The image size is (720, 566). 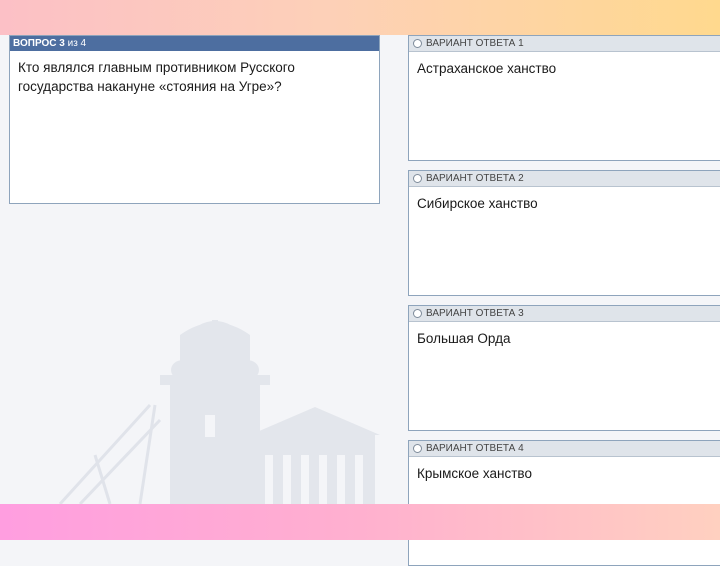 What do you see at coordinates (564, 44) in the screenshot?
I see `answer-option-header: ВАРИАНТ ОТВЕТА 1` at bounding box center [564, 44].